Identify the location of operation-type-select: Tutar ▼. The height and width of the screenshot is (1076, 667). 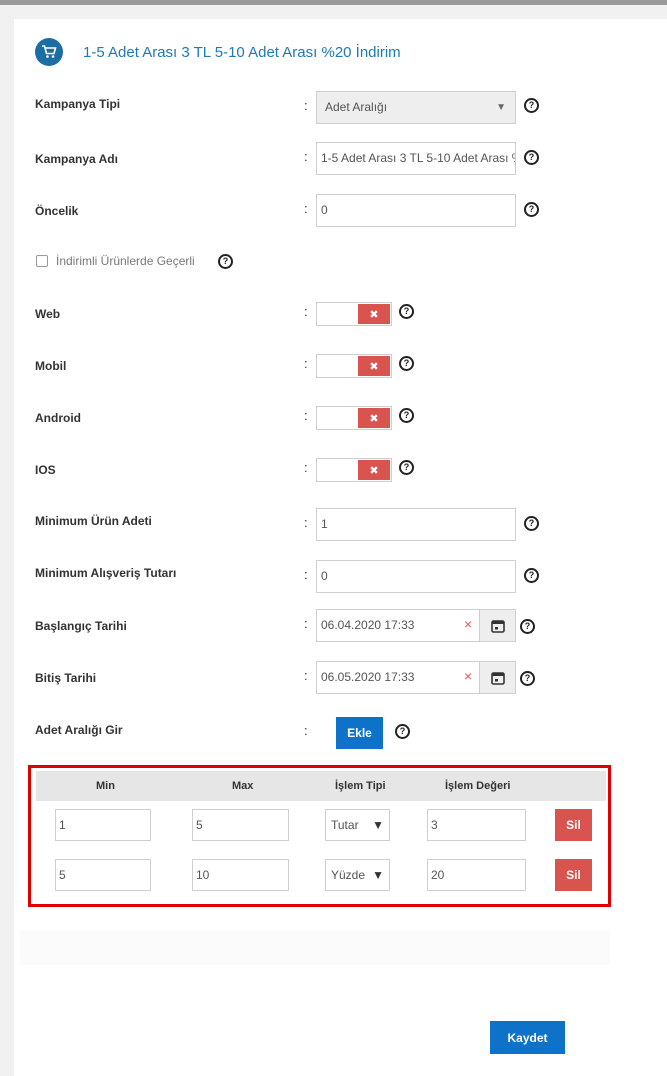
(357, 825).